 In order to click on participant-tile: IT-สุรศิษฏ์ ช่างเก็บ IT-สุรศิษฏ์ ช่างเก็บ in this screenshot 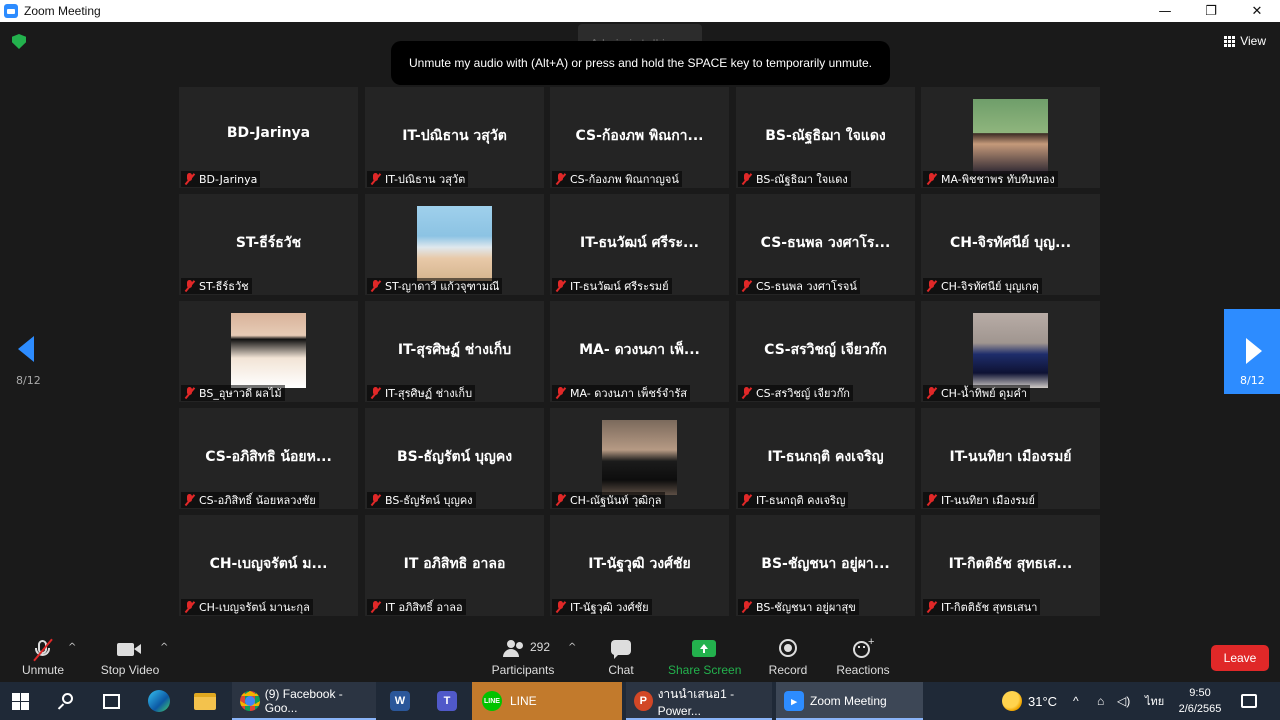, I will do `click(454, 351)`.